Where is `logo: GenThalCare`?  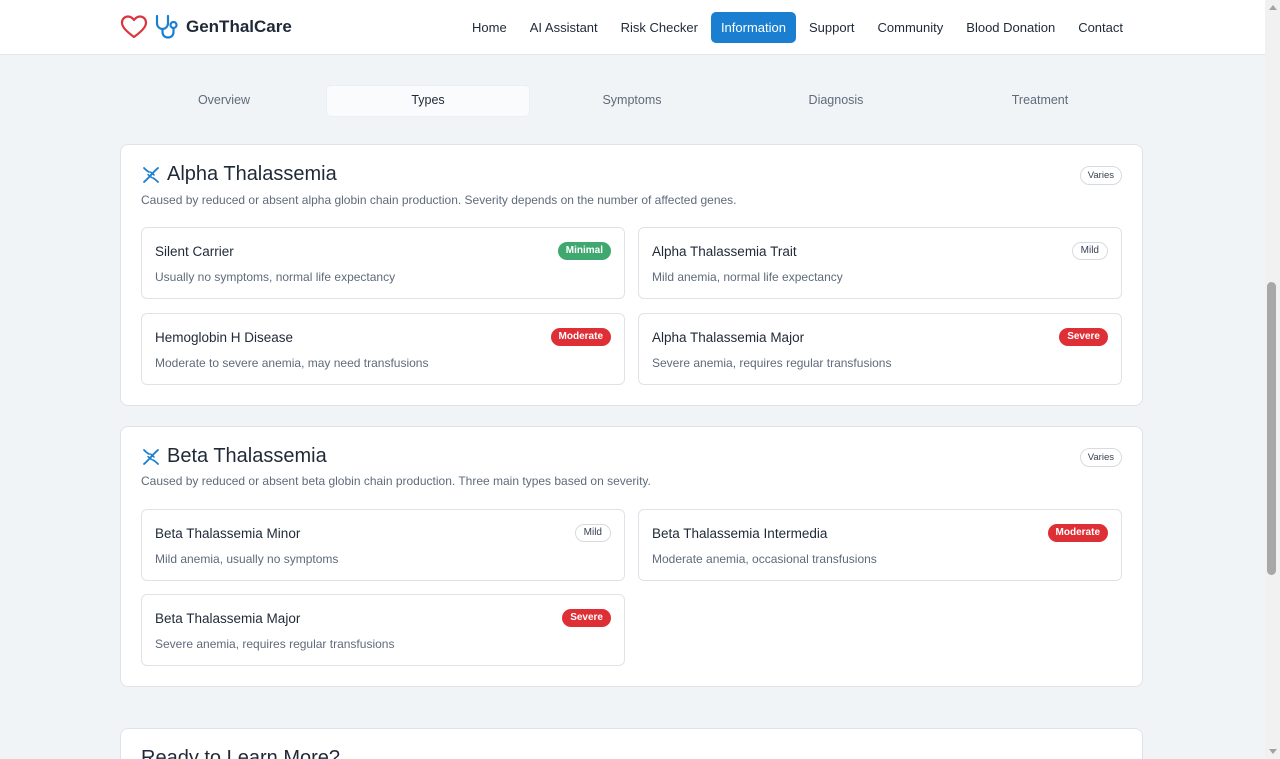
logo: GenThalCare is located at coordinates (206, 27).